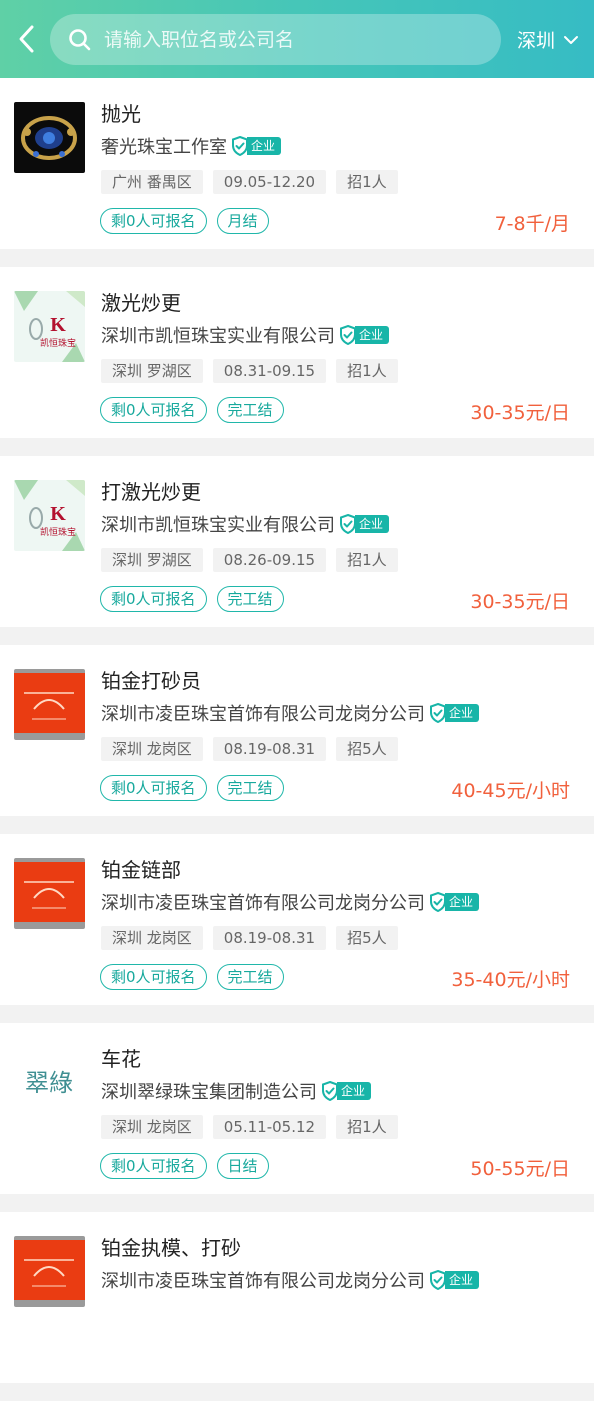 This screenshot has height=1401, width=594. What do you see at coordinates (536, 41) in the screenshot?
I see `city-label: 深圳` at bounding box center [536, 41].